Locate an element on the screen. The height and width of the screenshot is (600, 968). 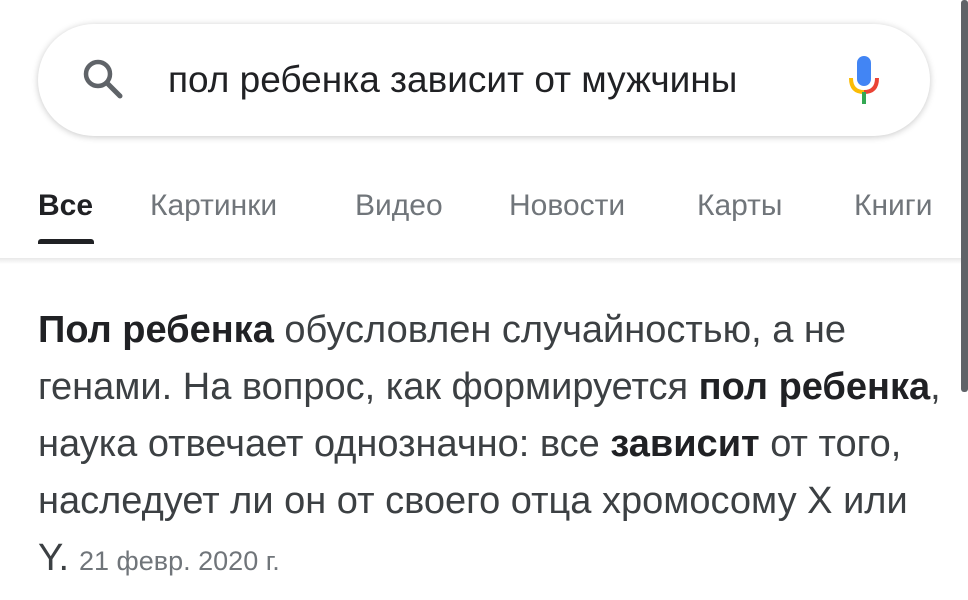
tab-video: Видео is located at coordinates (399, 206).